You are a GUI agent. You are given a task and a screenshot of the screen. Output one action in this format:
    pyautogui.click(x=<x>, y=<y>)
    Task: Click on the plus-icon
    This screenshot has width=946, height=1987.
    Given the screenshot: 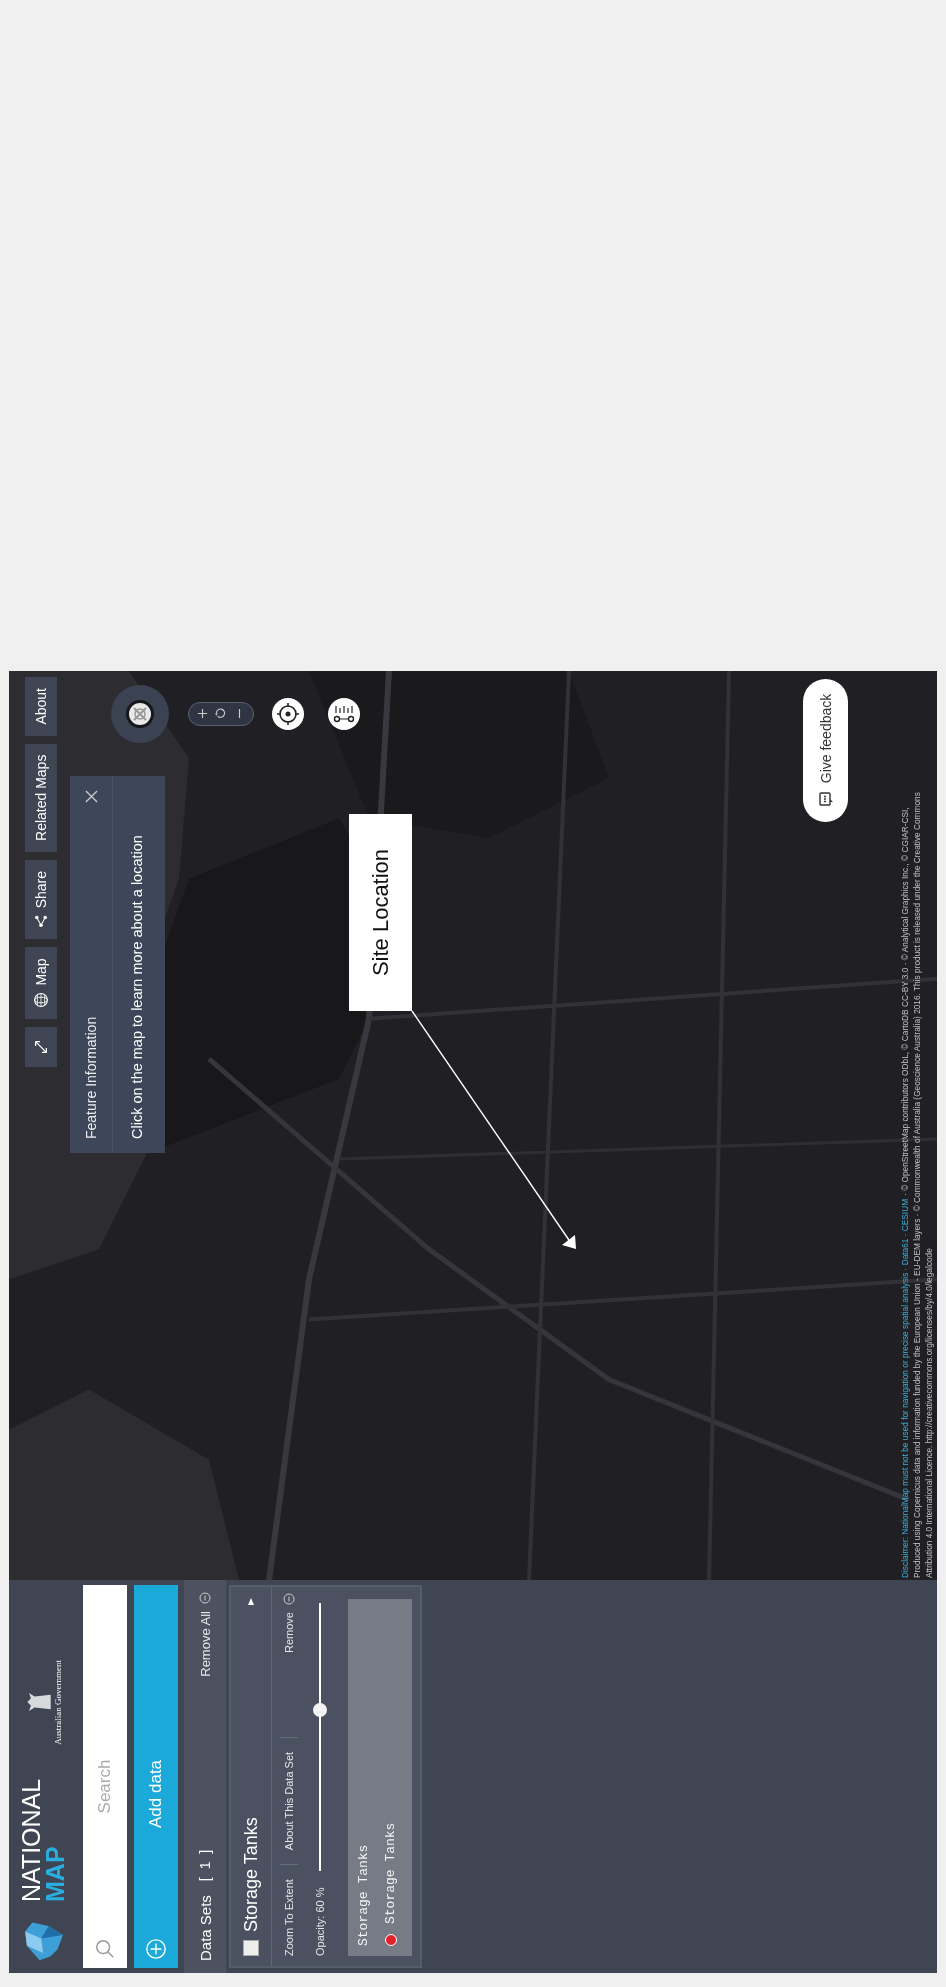 What is the action you would take?
    pyautogui.click(x=156, y=1949)
    